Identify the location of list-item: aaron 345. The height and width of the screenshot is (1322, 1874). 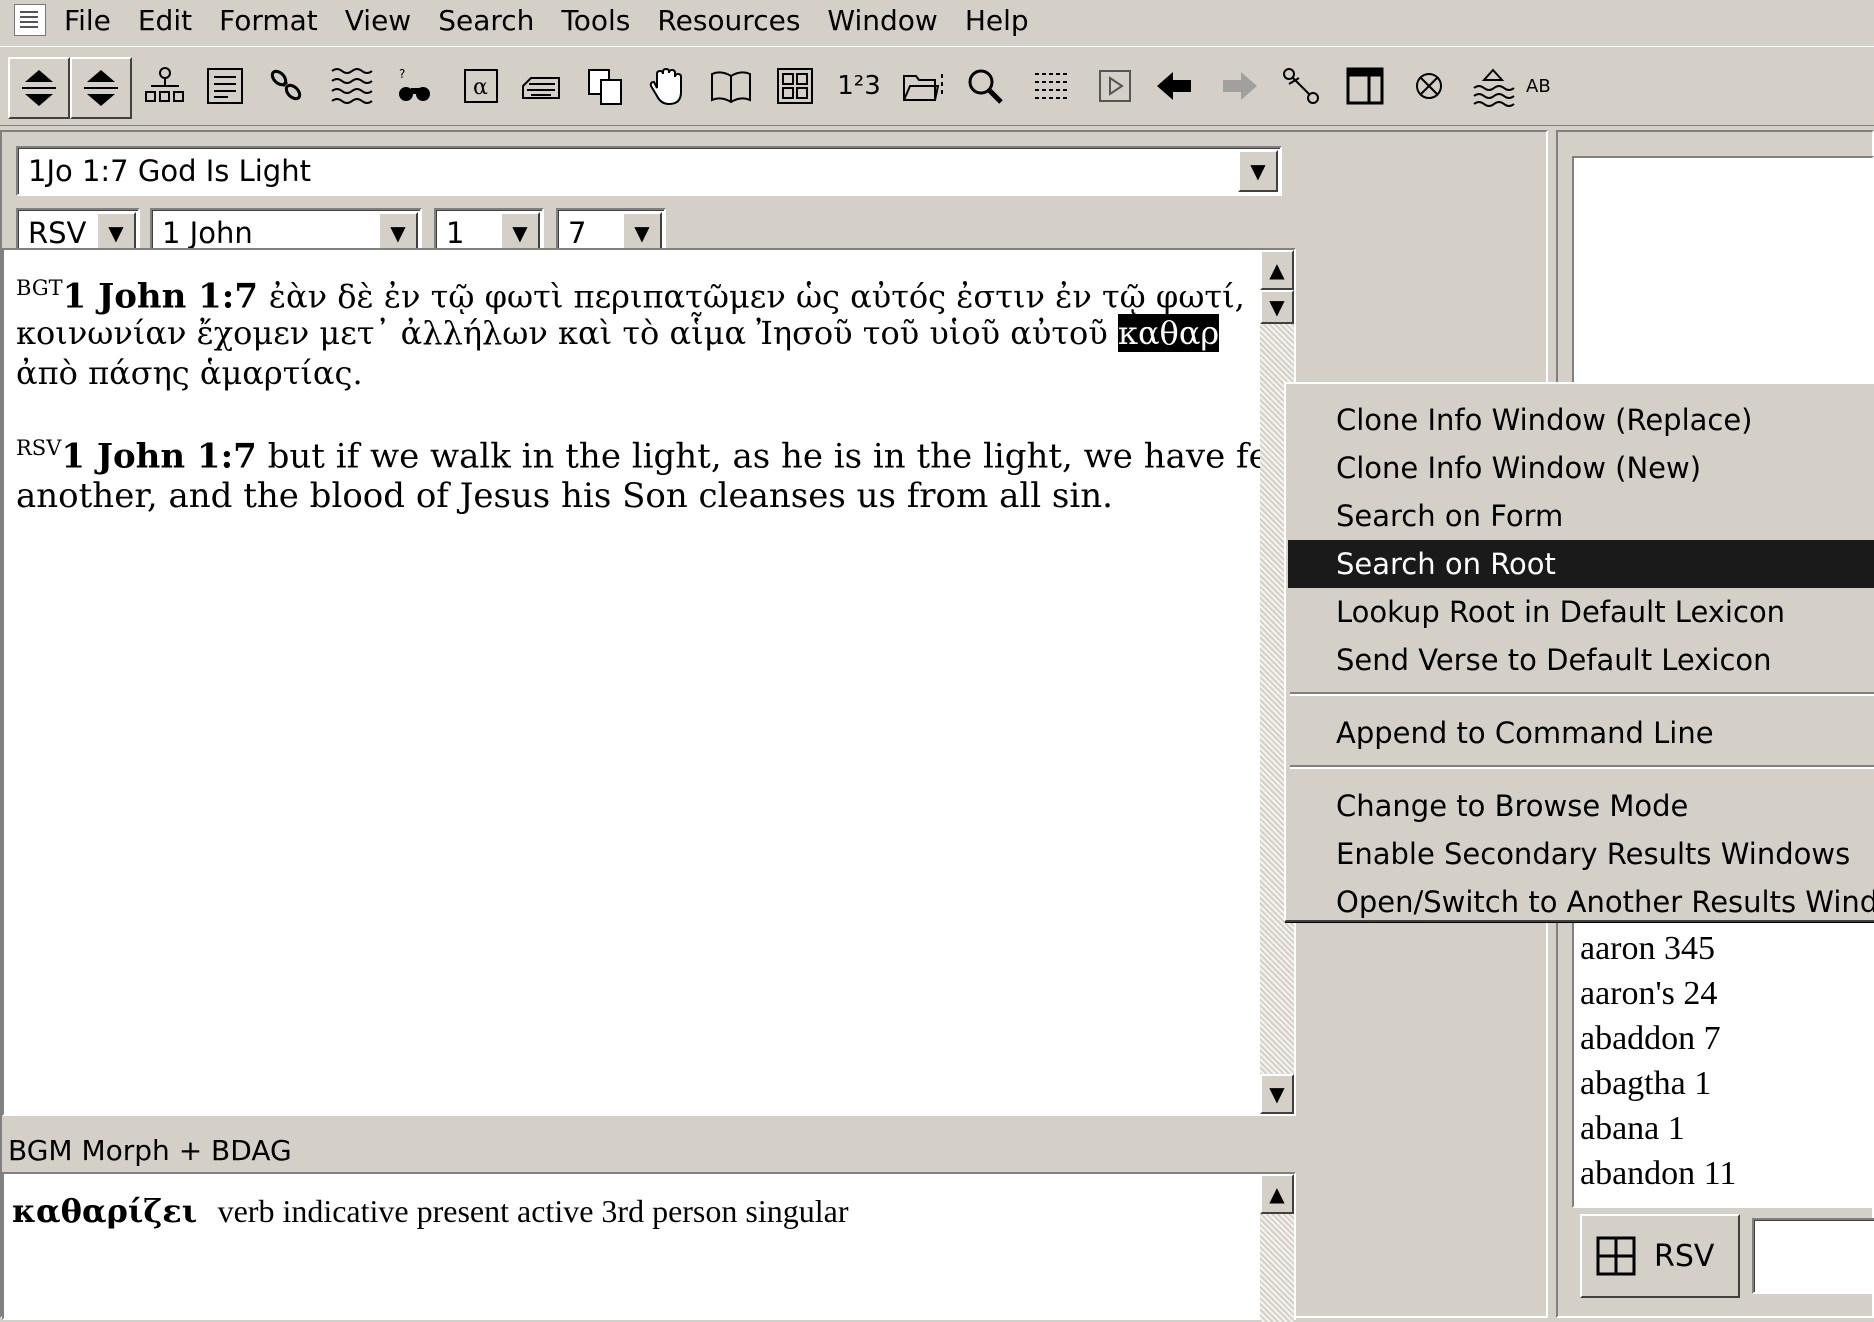
(1658, 948).